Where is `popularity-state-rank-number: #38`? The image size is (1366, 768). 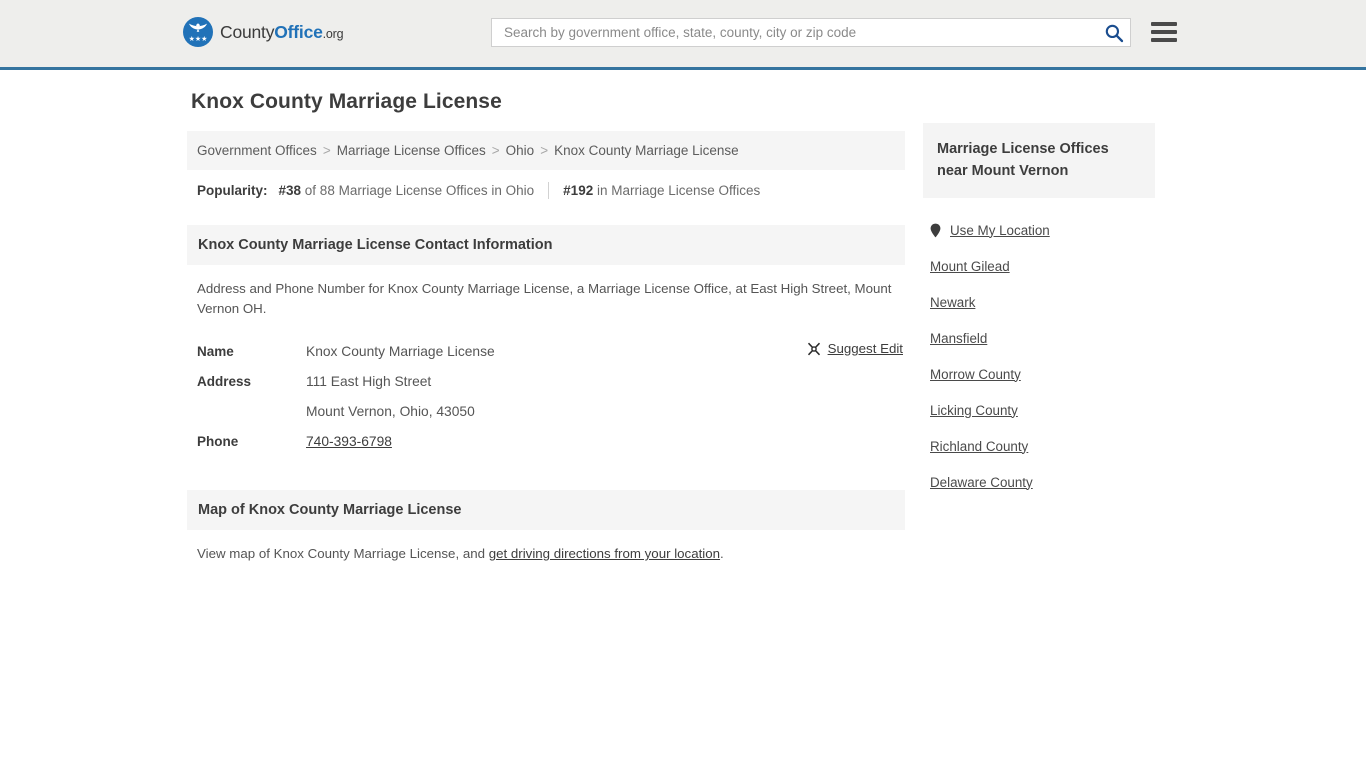
popularity-state-rank-number: #38 is located at coordinates (290, 190).